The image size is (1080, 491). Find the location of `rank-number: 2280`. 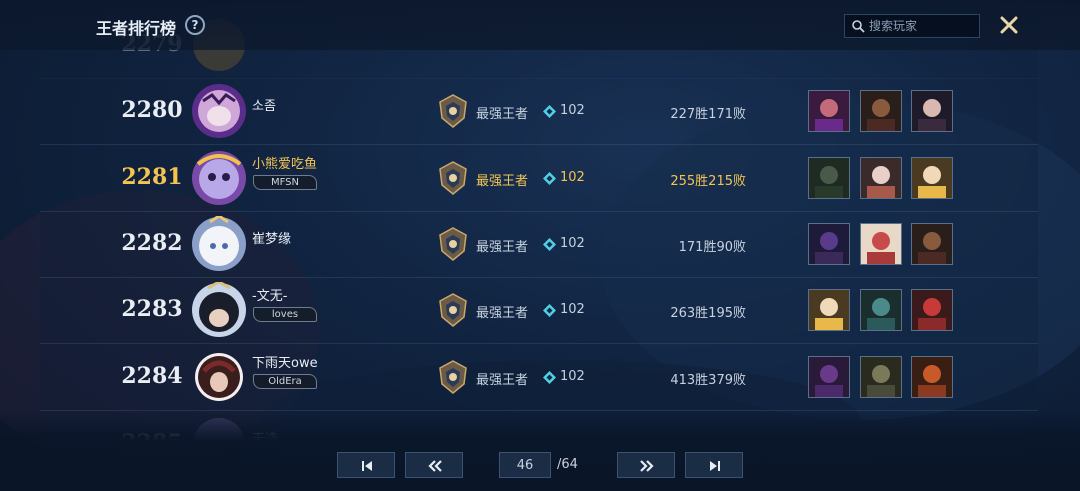

rank-number: 2280 is located at coordinates (152, 110).